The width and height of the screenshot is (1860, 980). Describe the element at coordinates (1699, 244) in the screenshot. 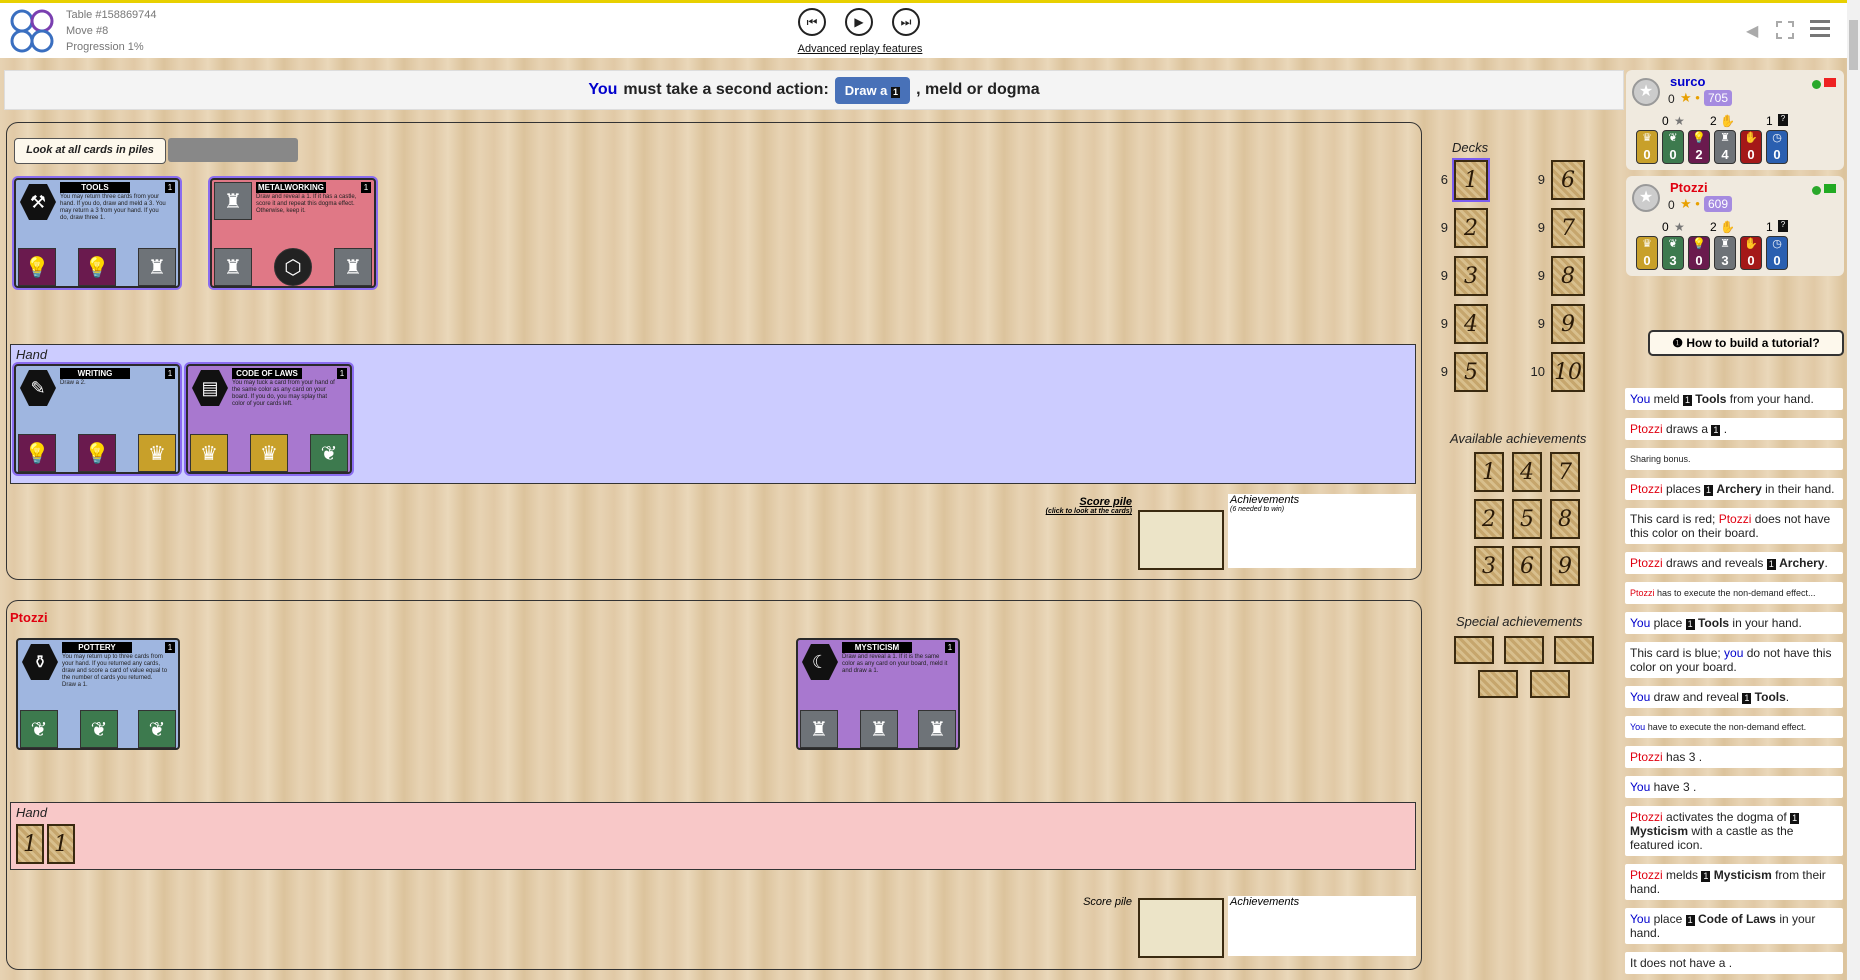

I see `resource-glyph: 💡` at that location.